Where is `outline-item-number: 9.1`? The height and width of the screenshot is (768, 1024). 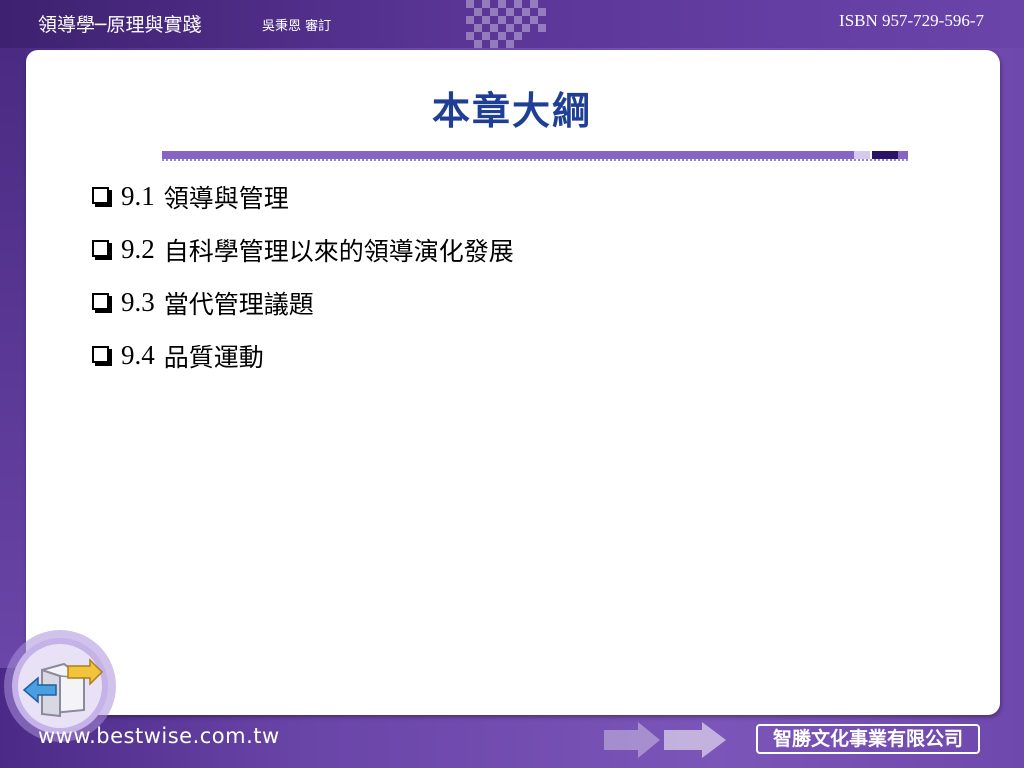 outline-item-number: 9.1 is located at coordinates (138, 196).